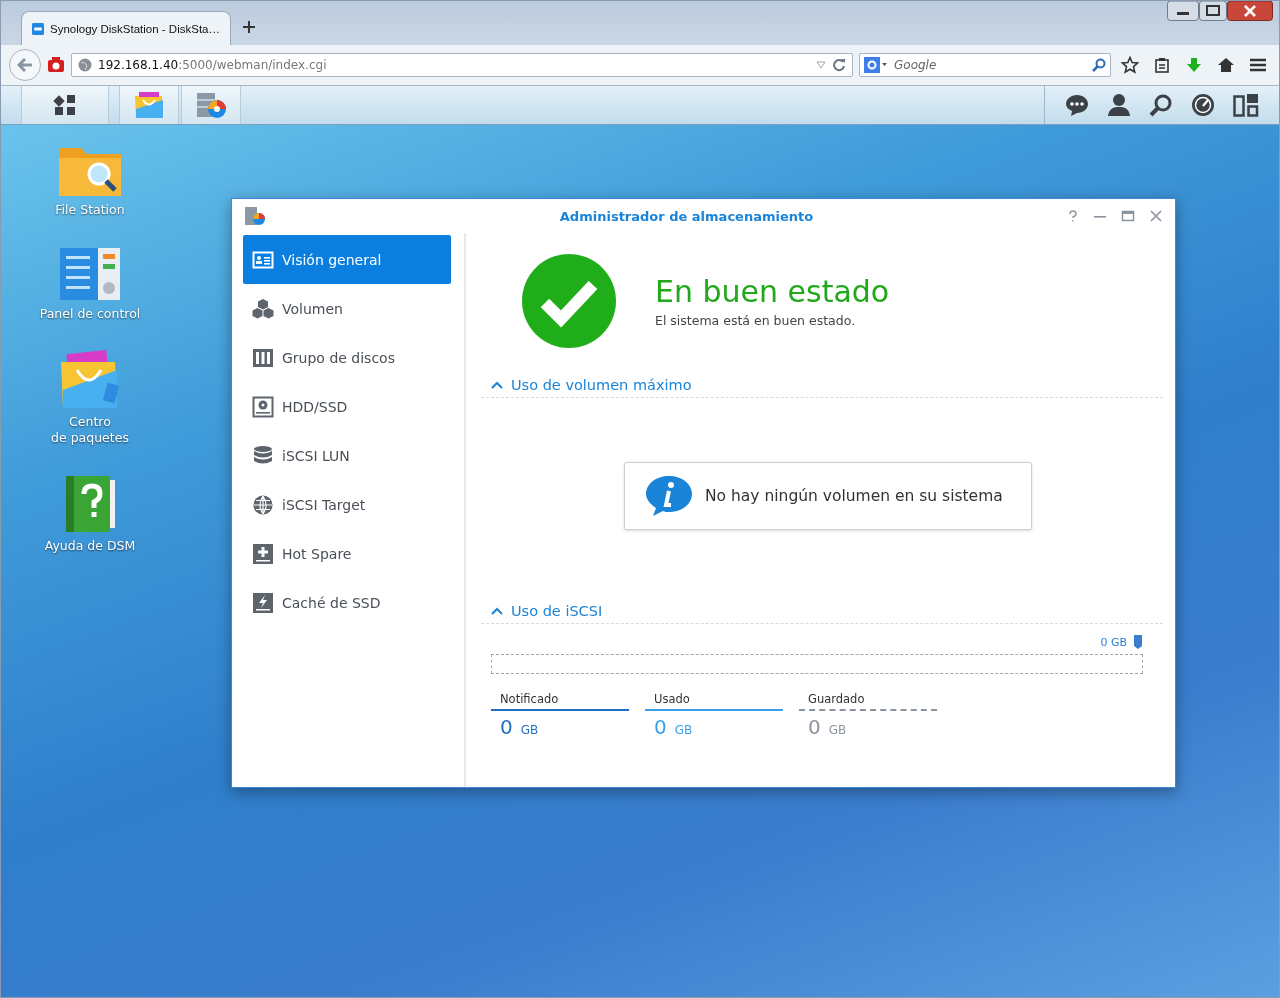 The height and width of the screenshot is (998, 1280). What do you see at coordinates (1226, 65) in the screenshot?
I see `home-icon` at bounding box center [1226, 65].